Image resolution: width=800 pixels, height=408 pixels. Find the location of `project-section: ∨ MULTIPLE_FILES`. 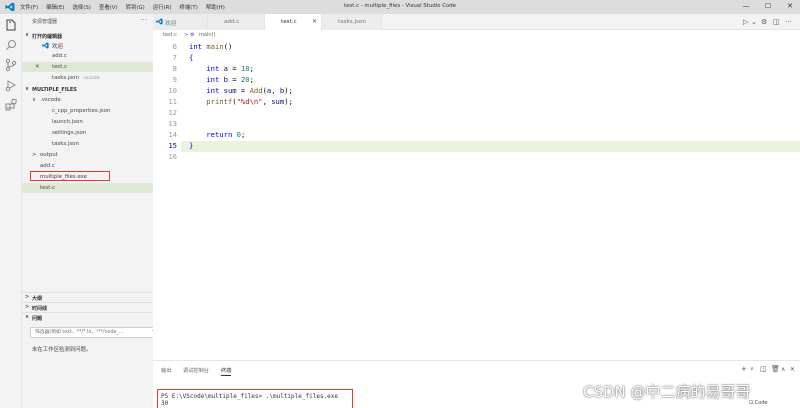

project-section: ∨ MULTIPLE_FILES is located at coordinates (87, 89).